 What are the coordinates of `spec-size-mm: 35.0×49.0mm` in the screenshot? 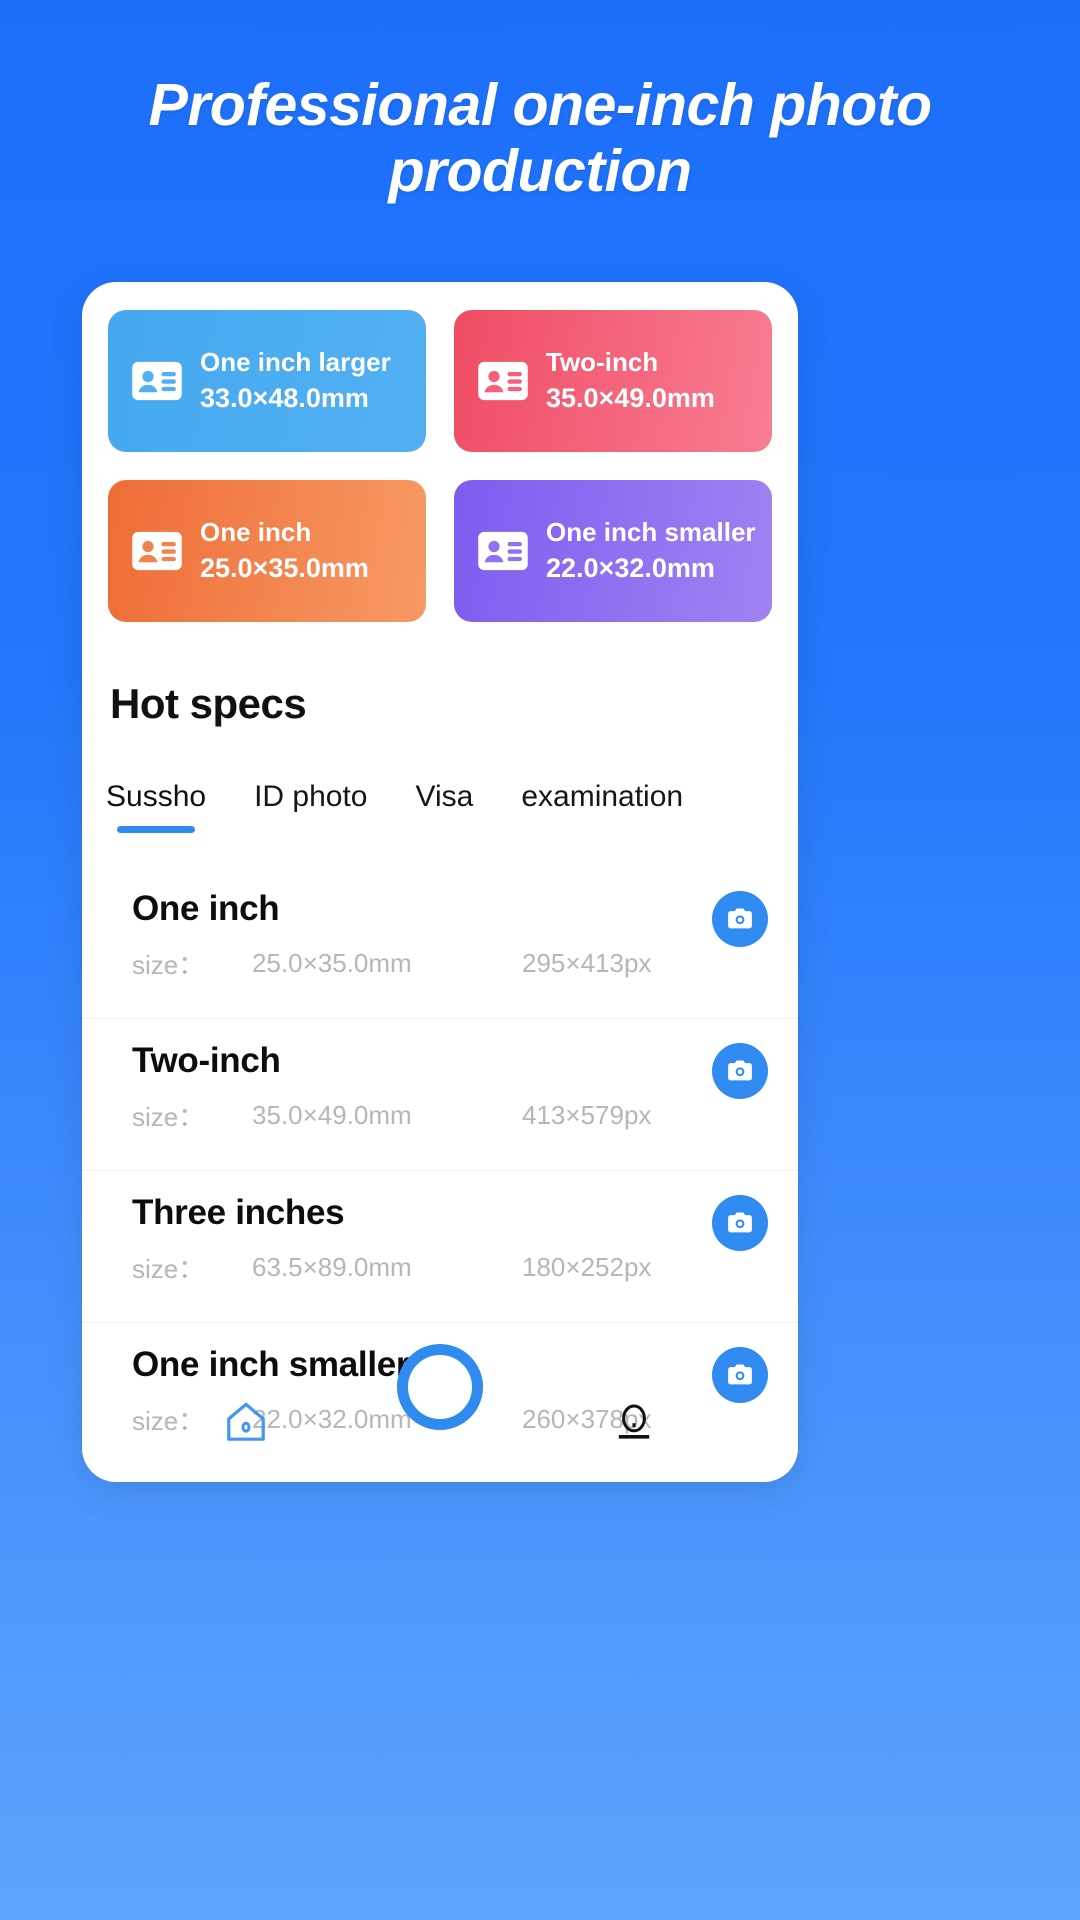 It's located at (332, 1115).